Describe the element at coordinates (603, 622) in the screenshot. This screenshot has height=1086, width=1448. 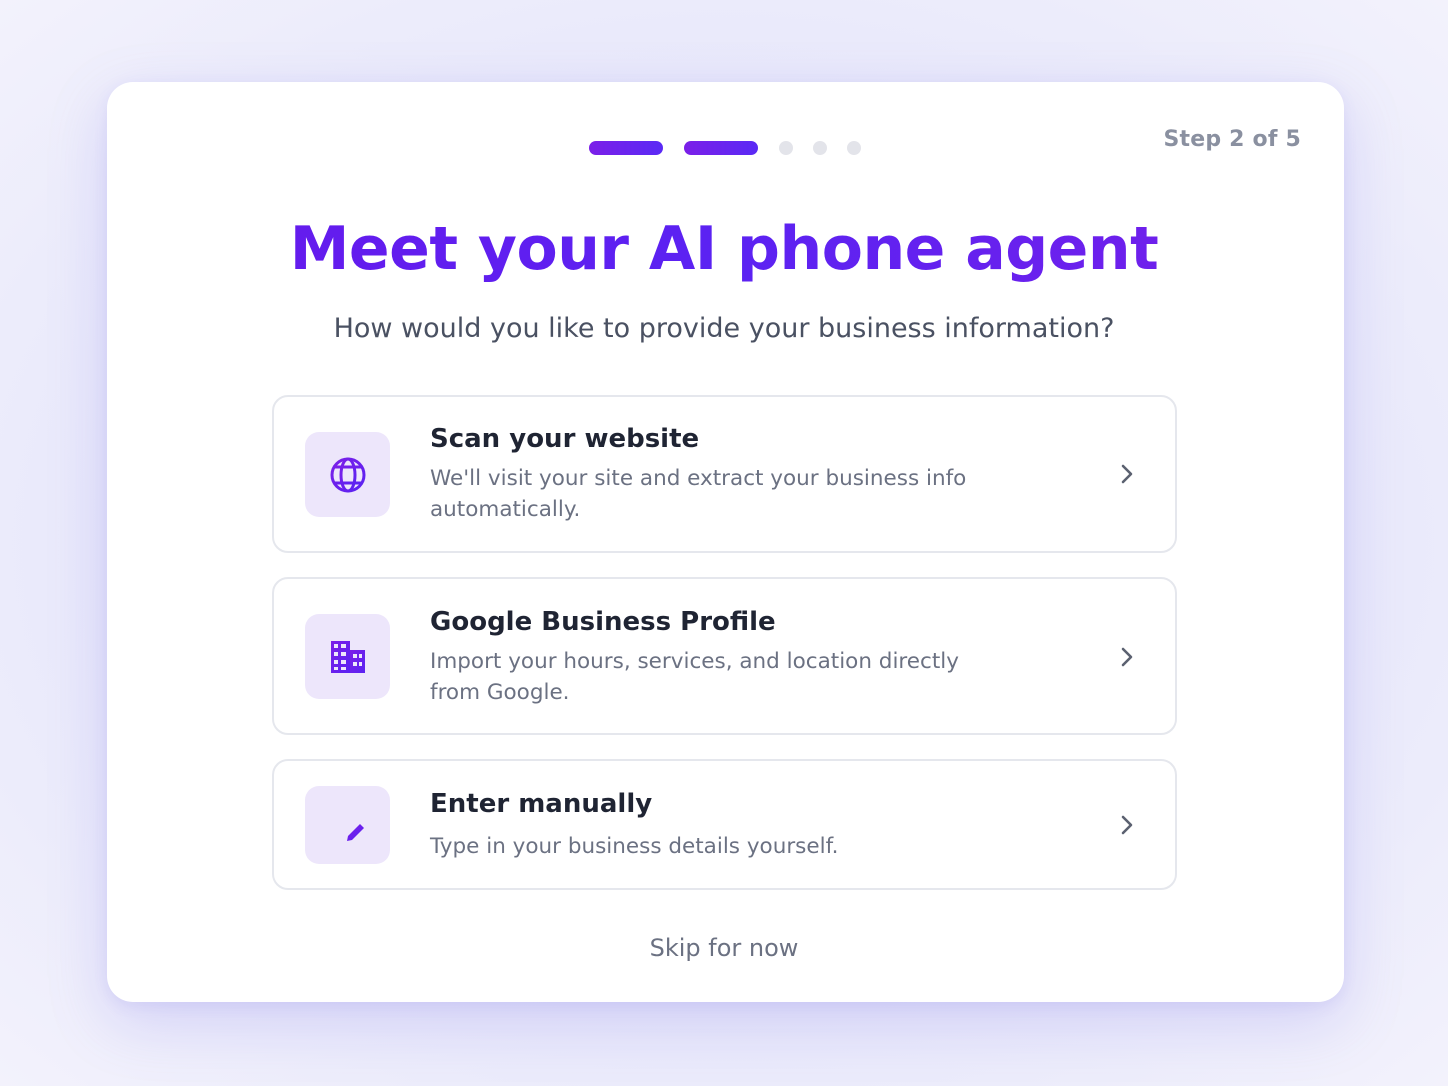
I see `option-title: Google Business Profile` at that location.